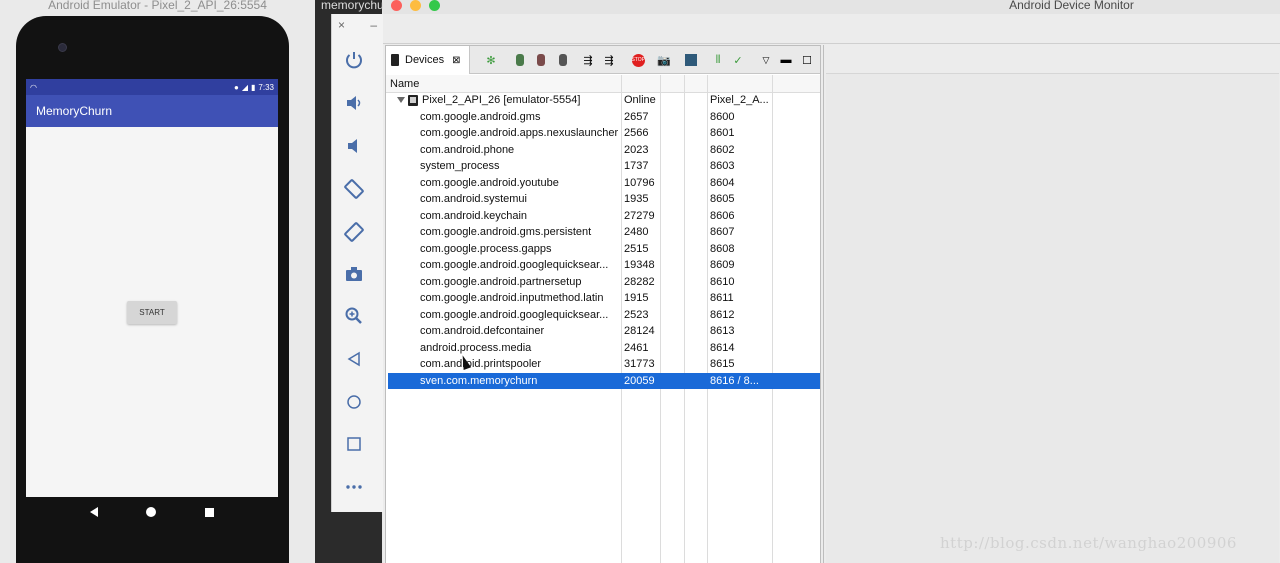 This screenshot has height=563, width=1280. Describe the element at coordinates (425, 60) in the screenshot. I see `devices-tab-label: Devices` at that location.